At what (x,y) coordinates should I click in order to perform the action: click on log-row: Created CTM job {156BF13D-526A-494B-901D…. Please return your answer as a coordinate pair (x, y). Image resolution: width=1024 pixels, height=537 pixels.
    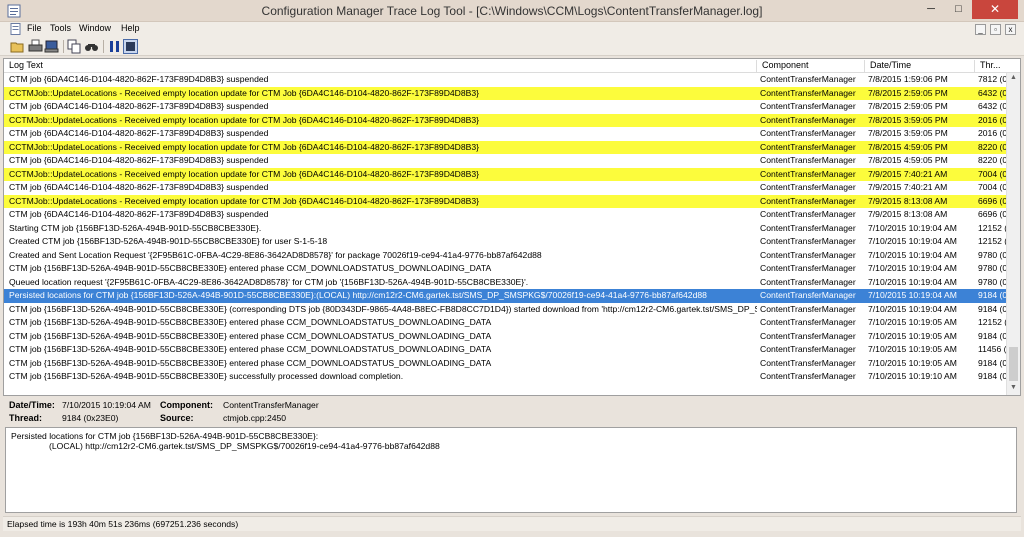
    Looking at the image, I should click on (505, 242).